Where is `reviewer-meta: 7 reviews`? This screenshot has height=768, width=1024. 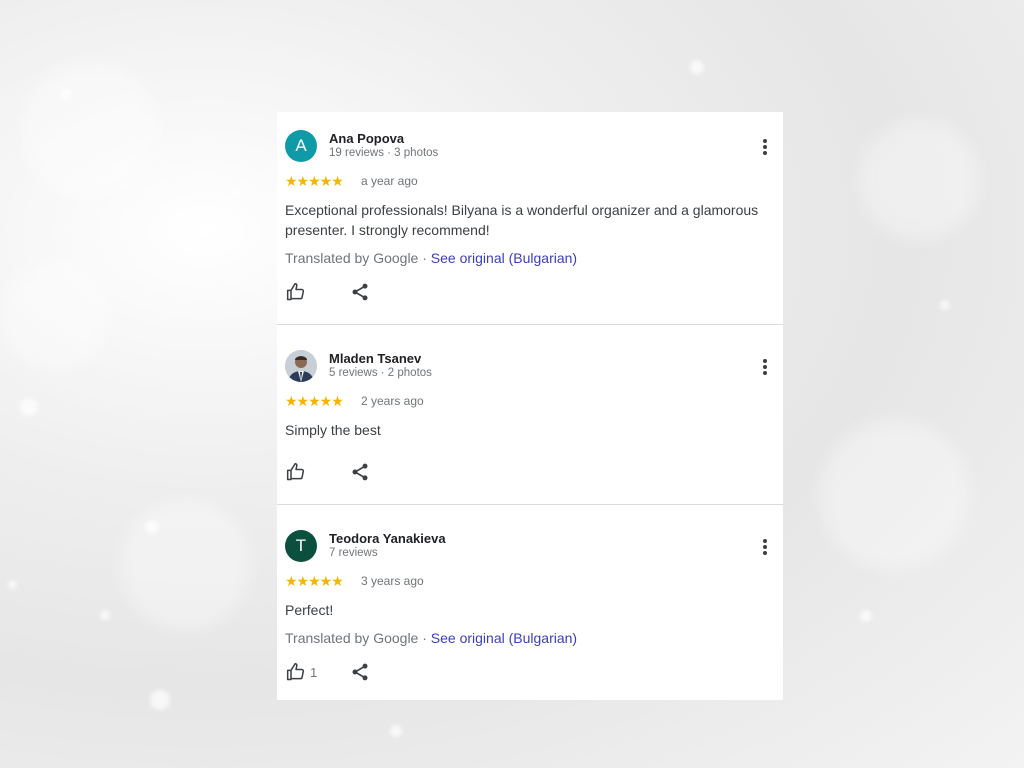
reviewer-meta: 7 reviews is located at coordinates (353, 553).